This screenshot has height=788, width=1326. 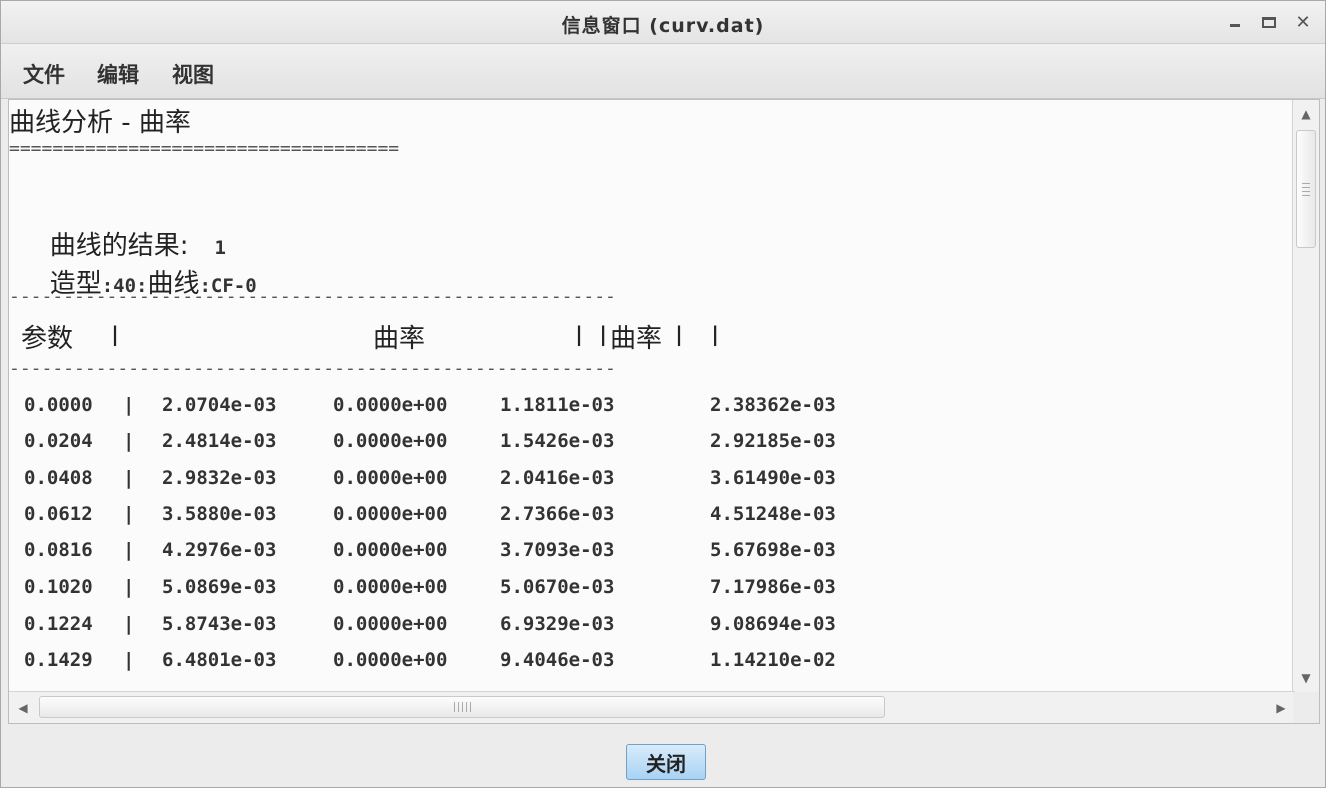 I want to click on scroll-corner, so click(x=1306, y=707).